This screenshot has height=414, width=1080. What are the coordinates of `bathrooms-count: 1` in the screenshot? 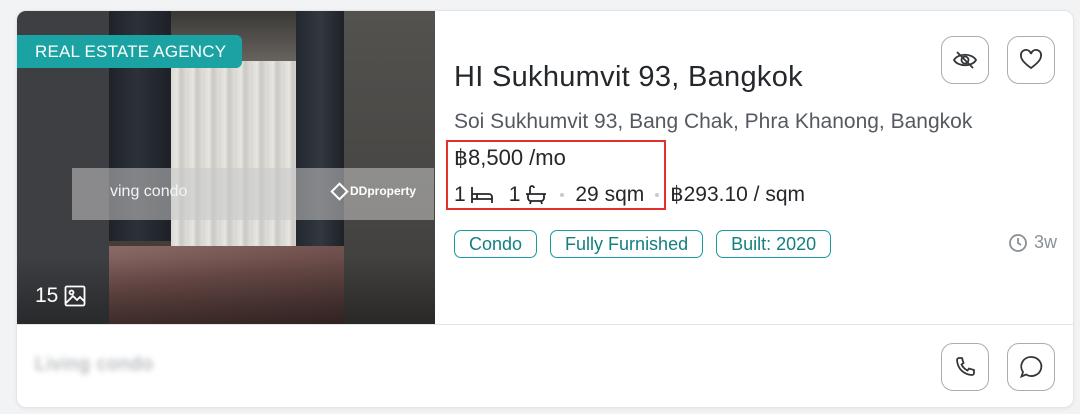 It's located at (514, 194).